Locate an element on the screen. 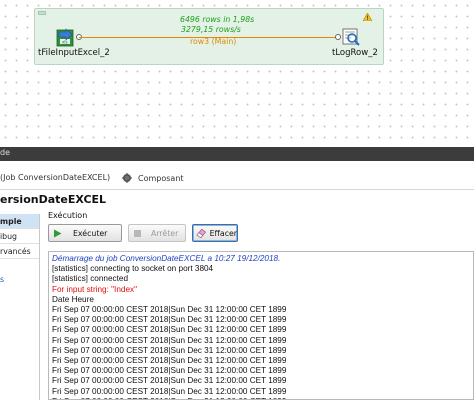 The height and width of the screenshot is (400, 474). divider-label: de is located at coordinates (5, 152).